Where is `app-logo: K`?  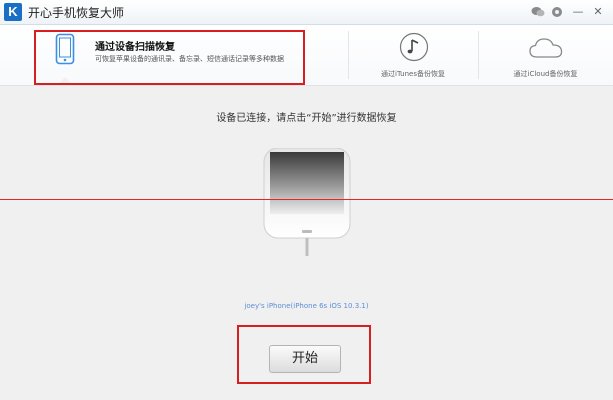
app-logo: K is located at coordinates (13, 12).